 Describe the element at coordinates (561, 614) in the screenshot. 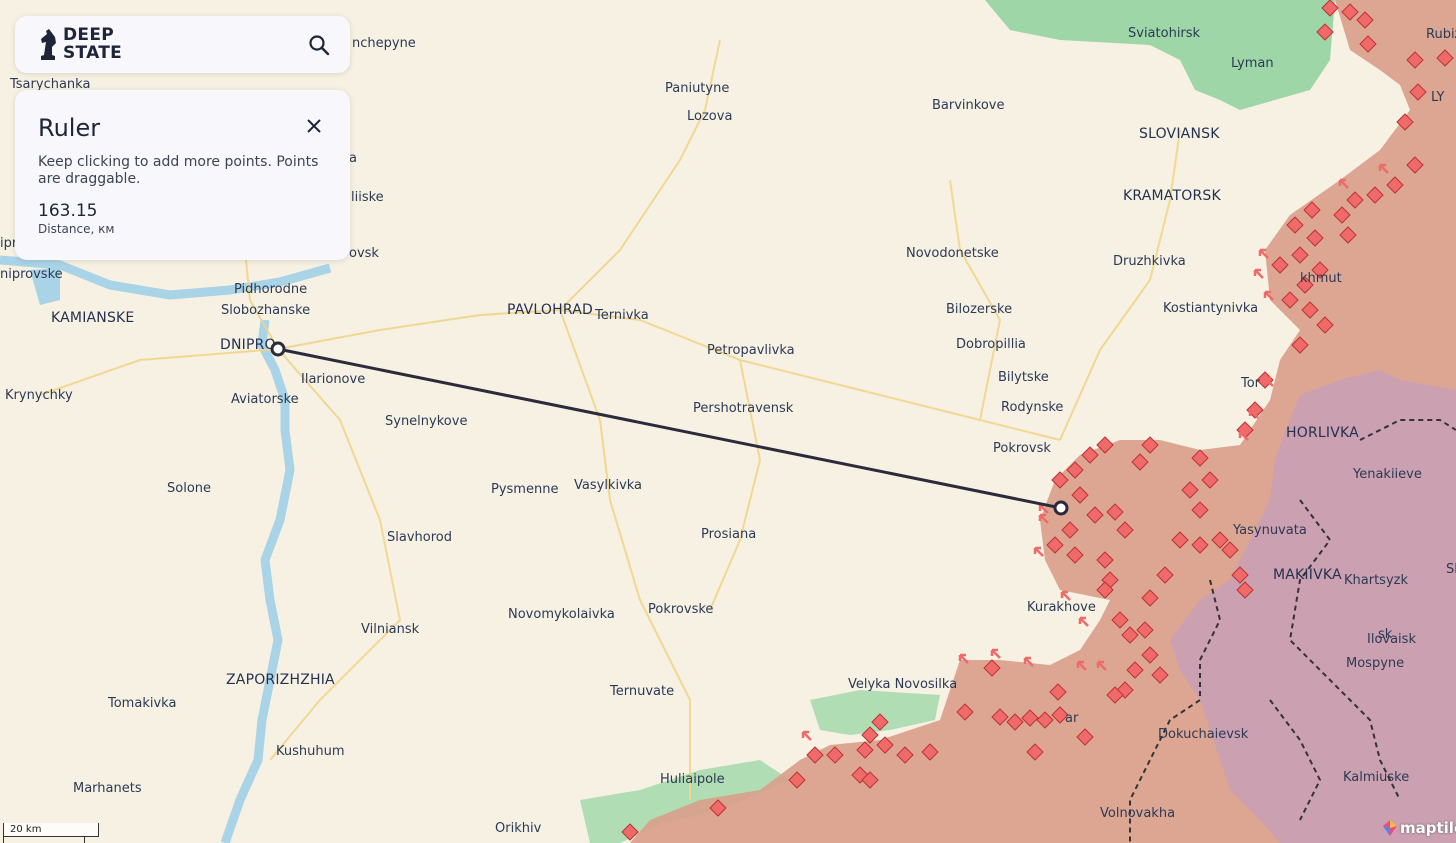

I see `place-label: Novomykolaivka` at that location.